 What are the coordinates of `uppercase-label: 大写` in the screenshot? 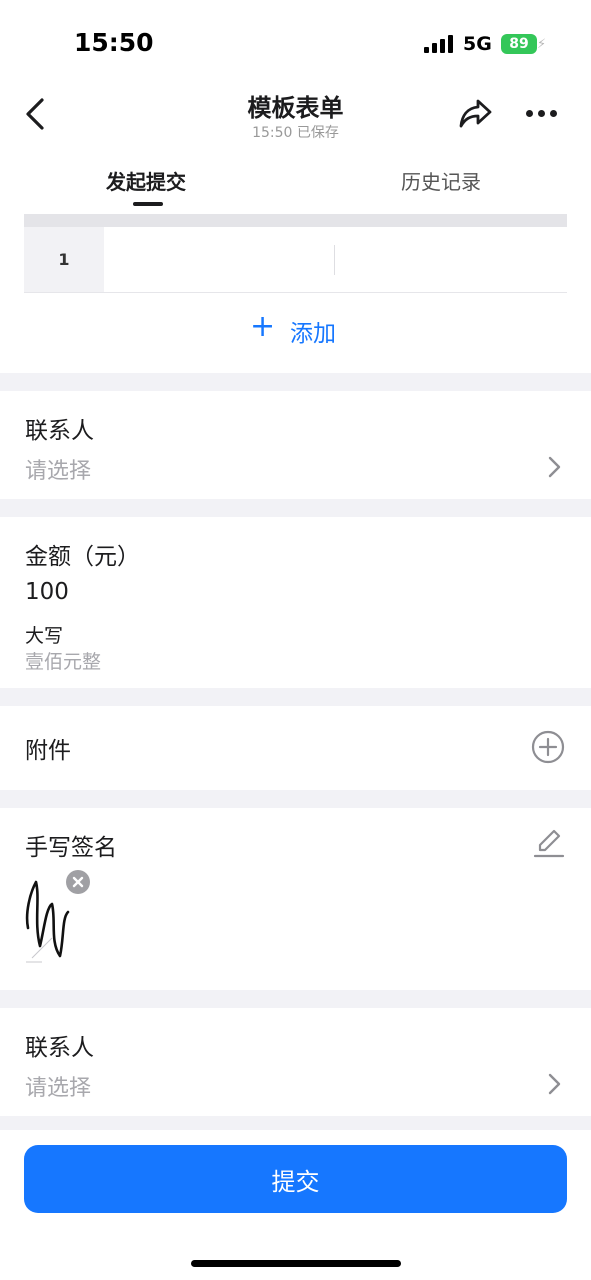 It's located at (44, 636).